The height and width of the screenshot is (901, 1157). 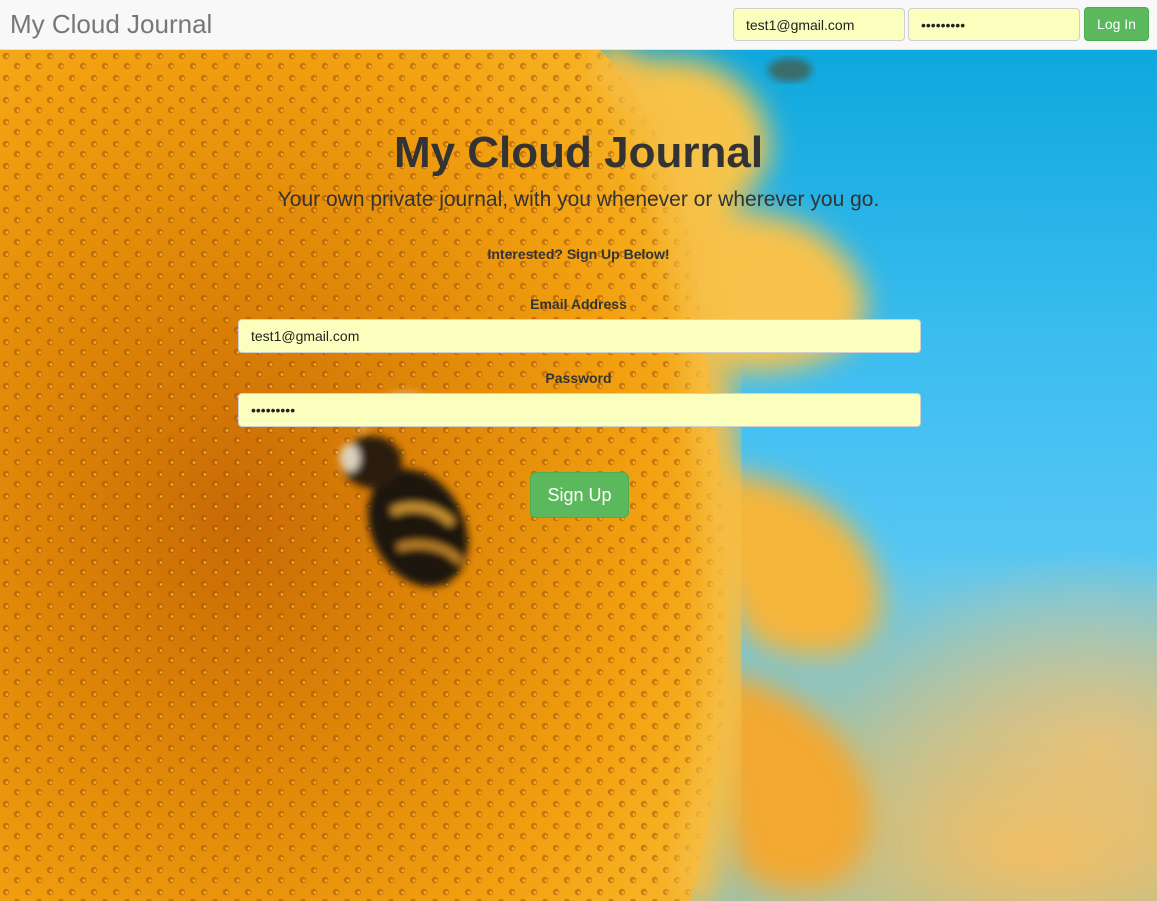 What do you see at coordinates (111, 24) in the screenshot?
I see `brand-title: My Cloud Journal` at bounding box center [111, 24].